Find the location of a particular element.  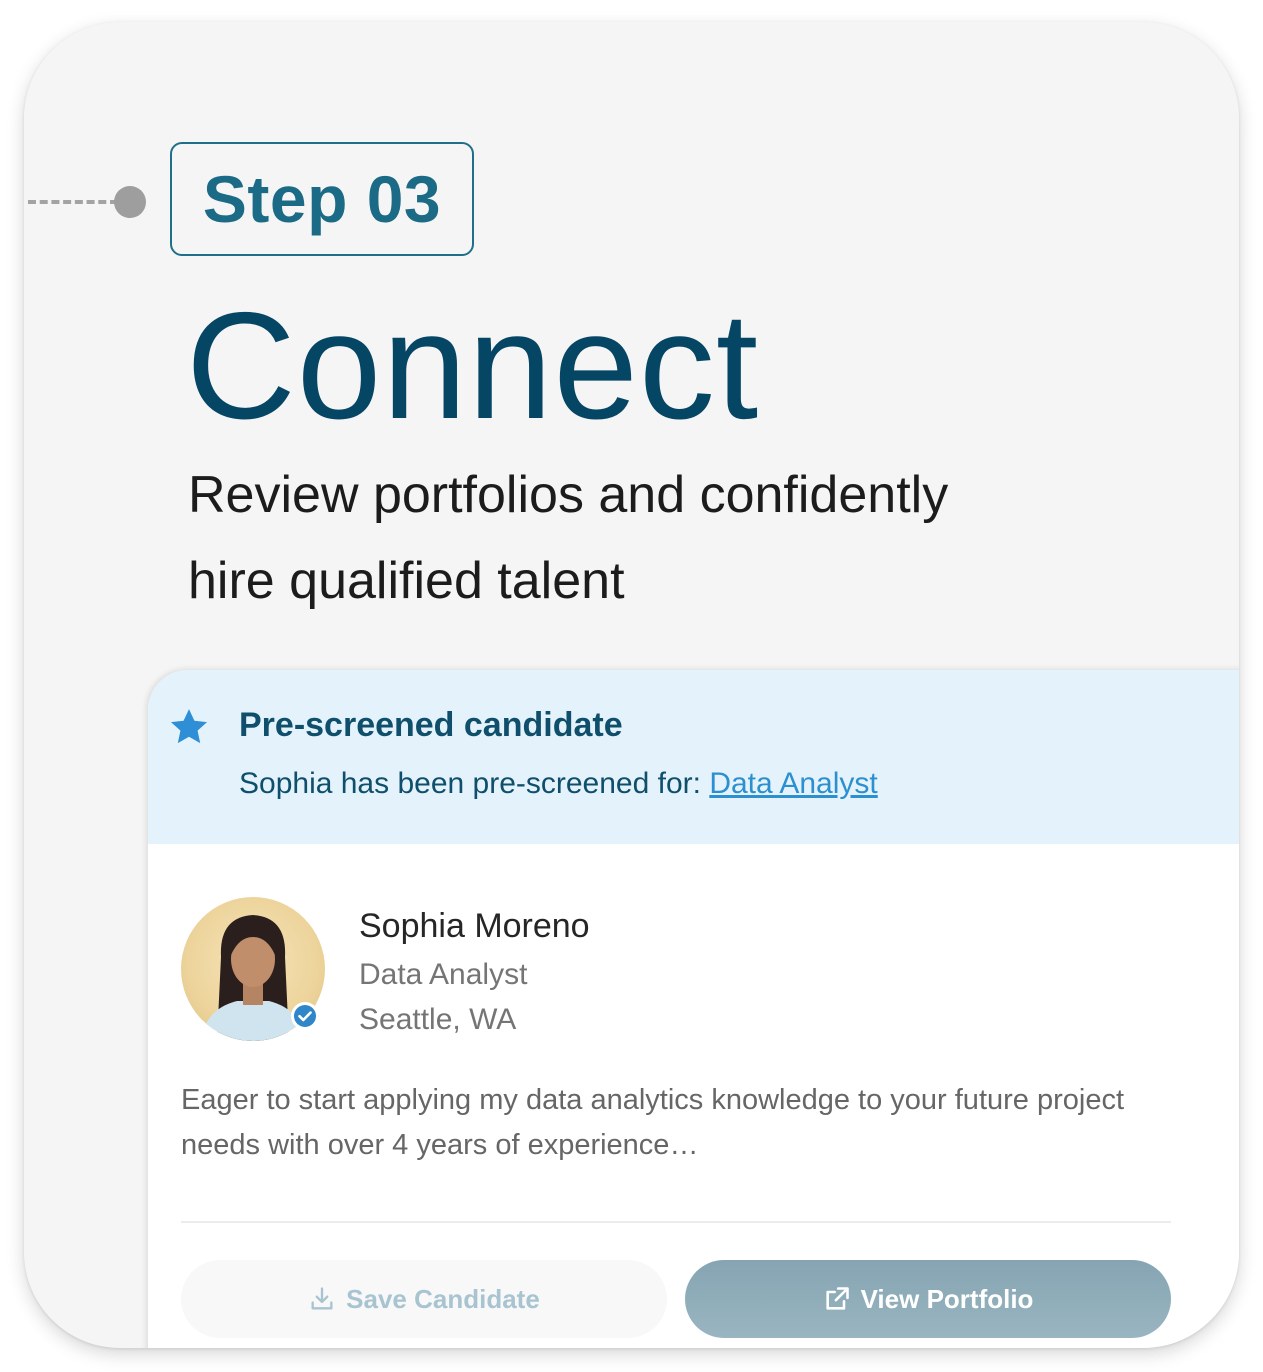

avatar is located at coordinates (253, 969).